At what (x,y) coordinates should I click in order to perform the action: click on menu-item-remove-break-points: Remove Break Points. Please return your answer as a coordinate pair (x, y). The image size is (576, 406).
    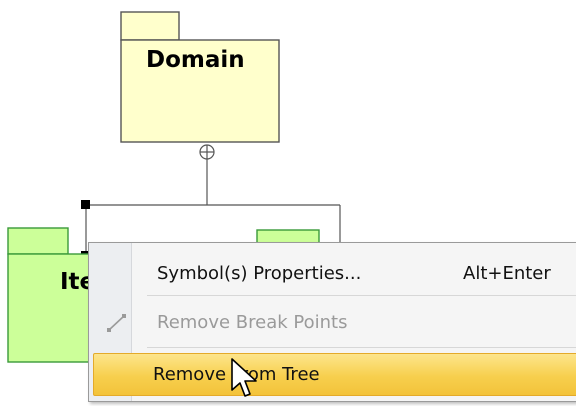
    Looking at the image, I should click on (334, 322).